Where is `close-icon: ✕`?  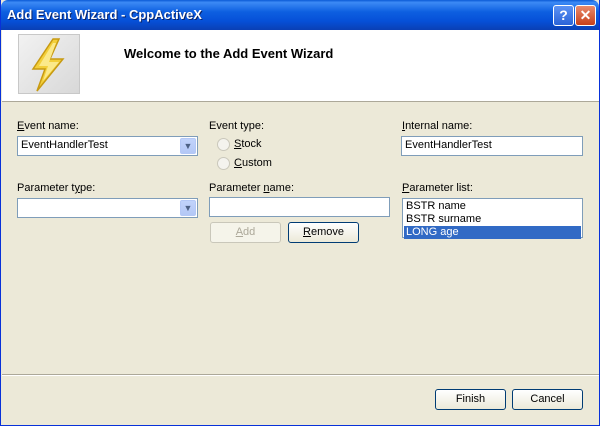
close-icon: ✕ is located at coordinates (585, 15).